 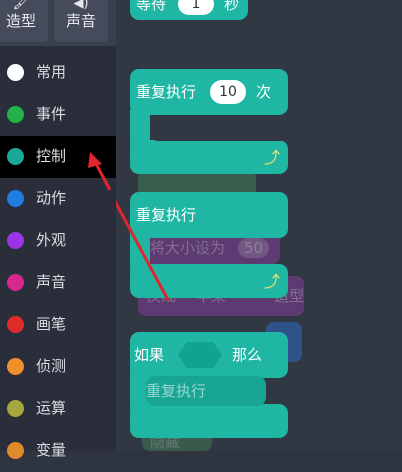 I want to click on wait-block: 等待 1 秒, so click(x=189, y=10).